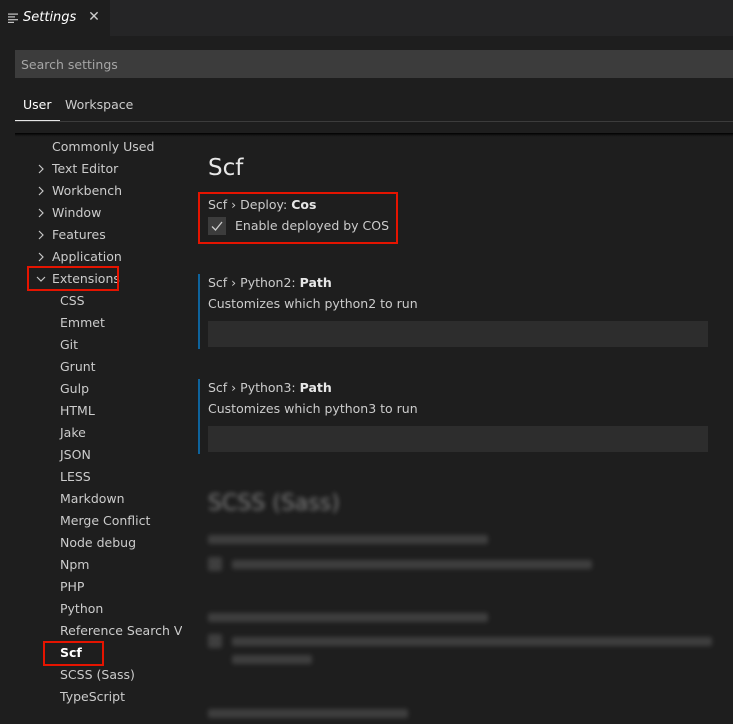 The height and width of the screenshot is (724, 733). What do you see at coordinates (92, 697) in the screenshot?
I see `toc-item-typescript: TypeScript` at bounding box center [92, 697].